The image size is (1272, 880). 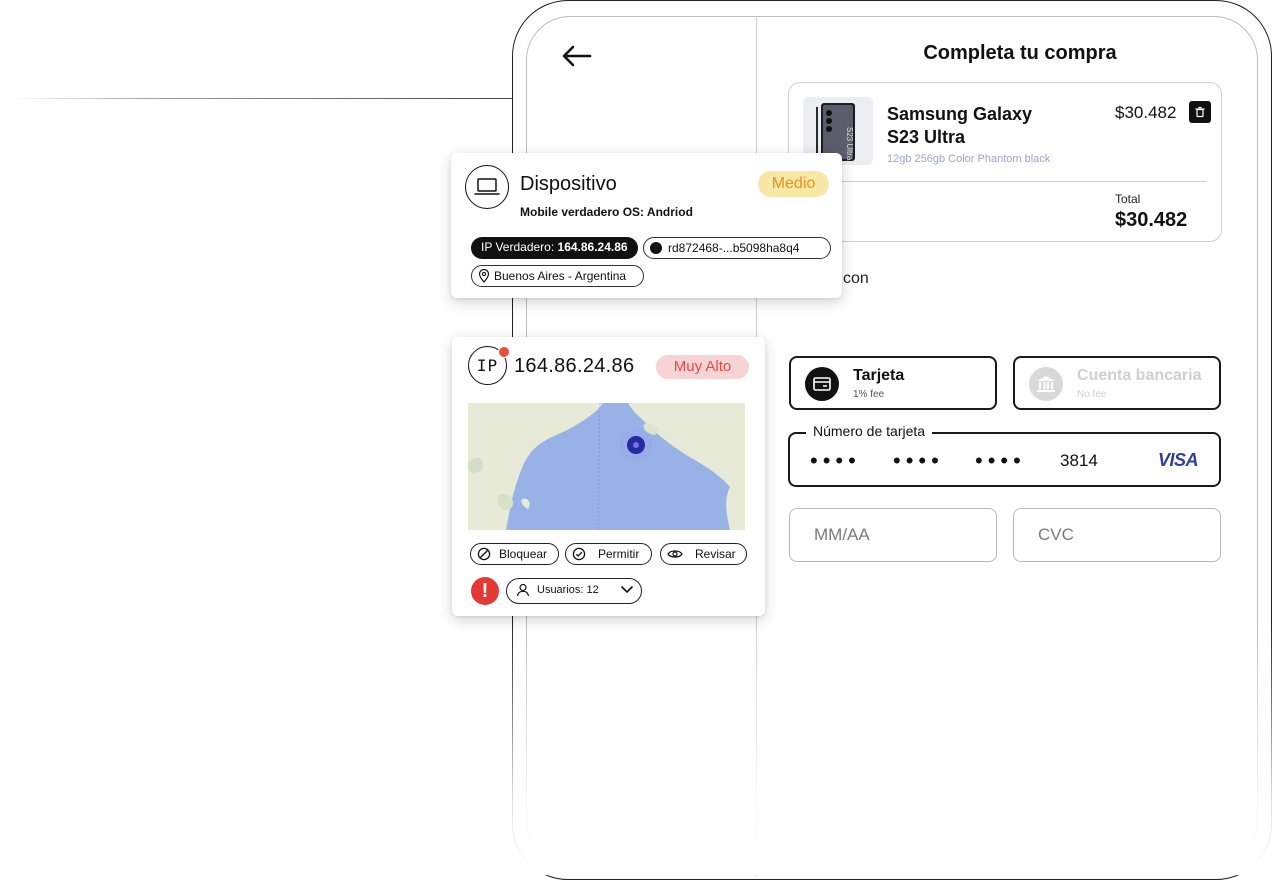 I want to click on ip-chip-value: 164.86.24.86, so click(x=592, y=247).